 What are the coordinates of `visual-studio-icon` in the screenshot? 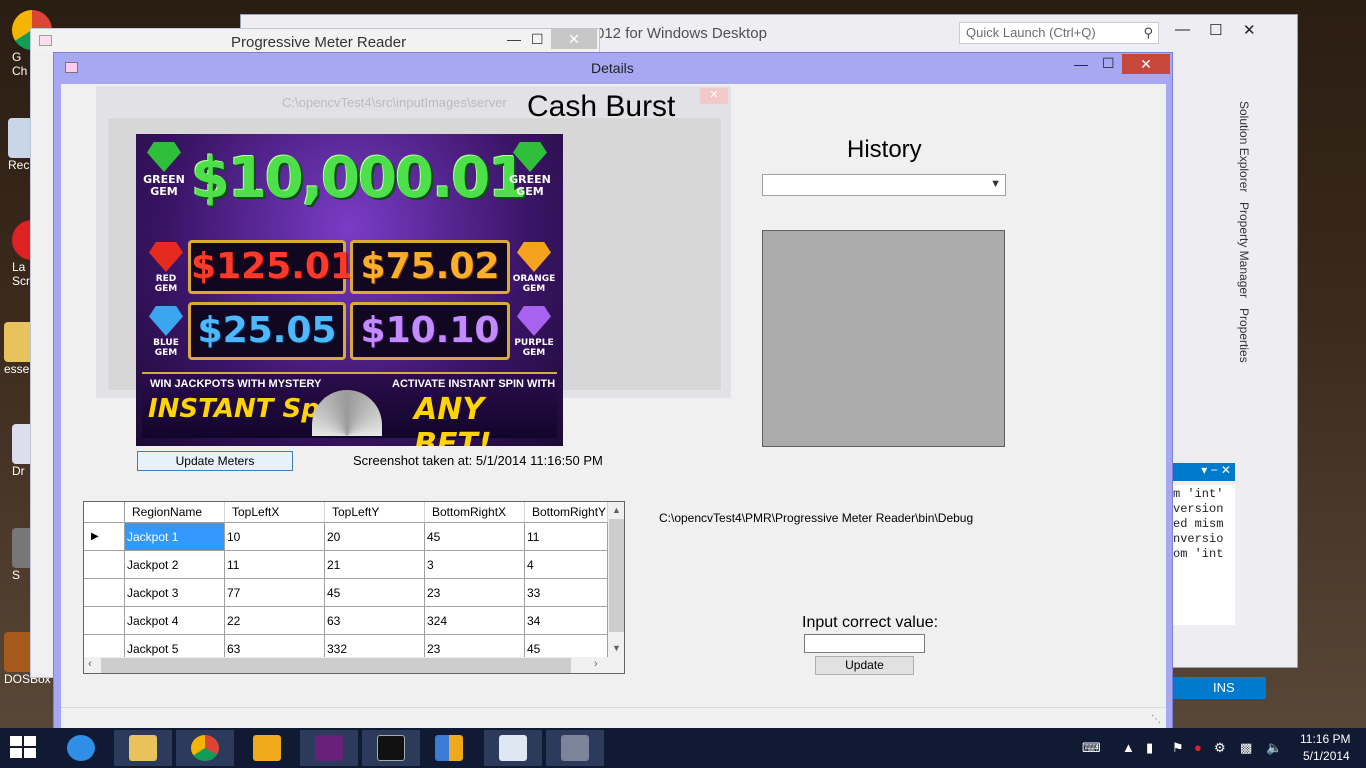 It's located at (329, 748).